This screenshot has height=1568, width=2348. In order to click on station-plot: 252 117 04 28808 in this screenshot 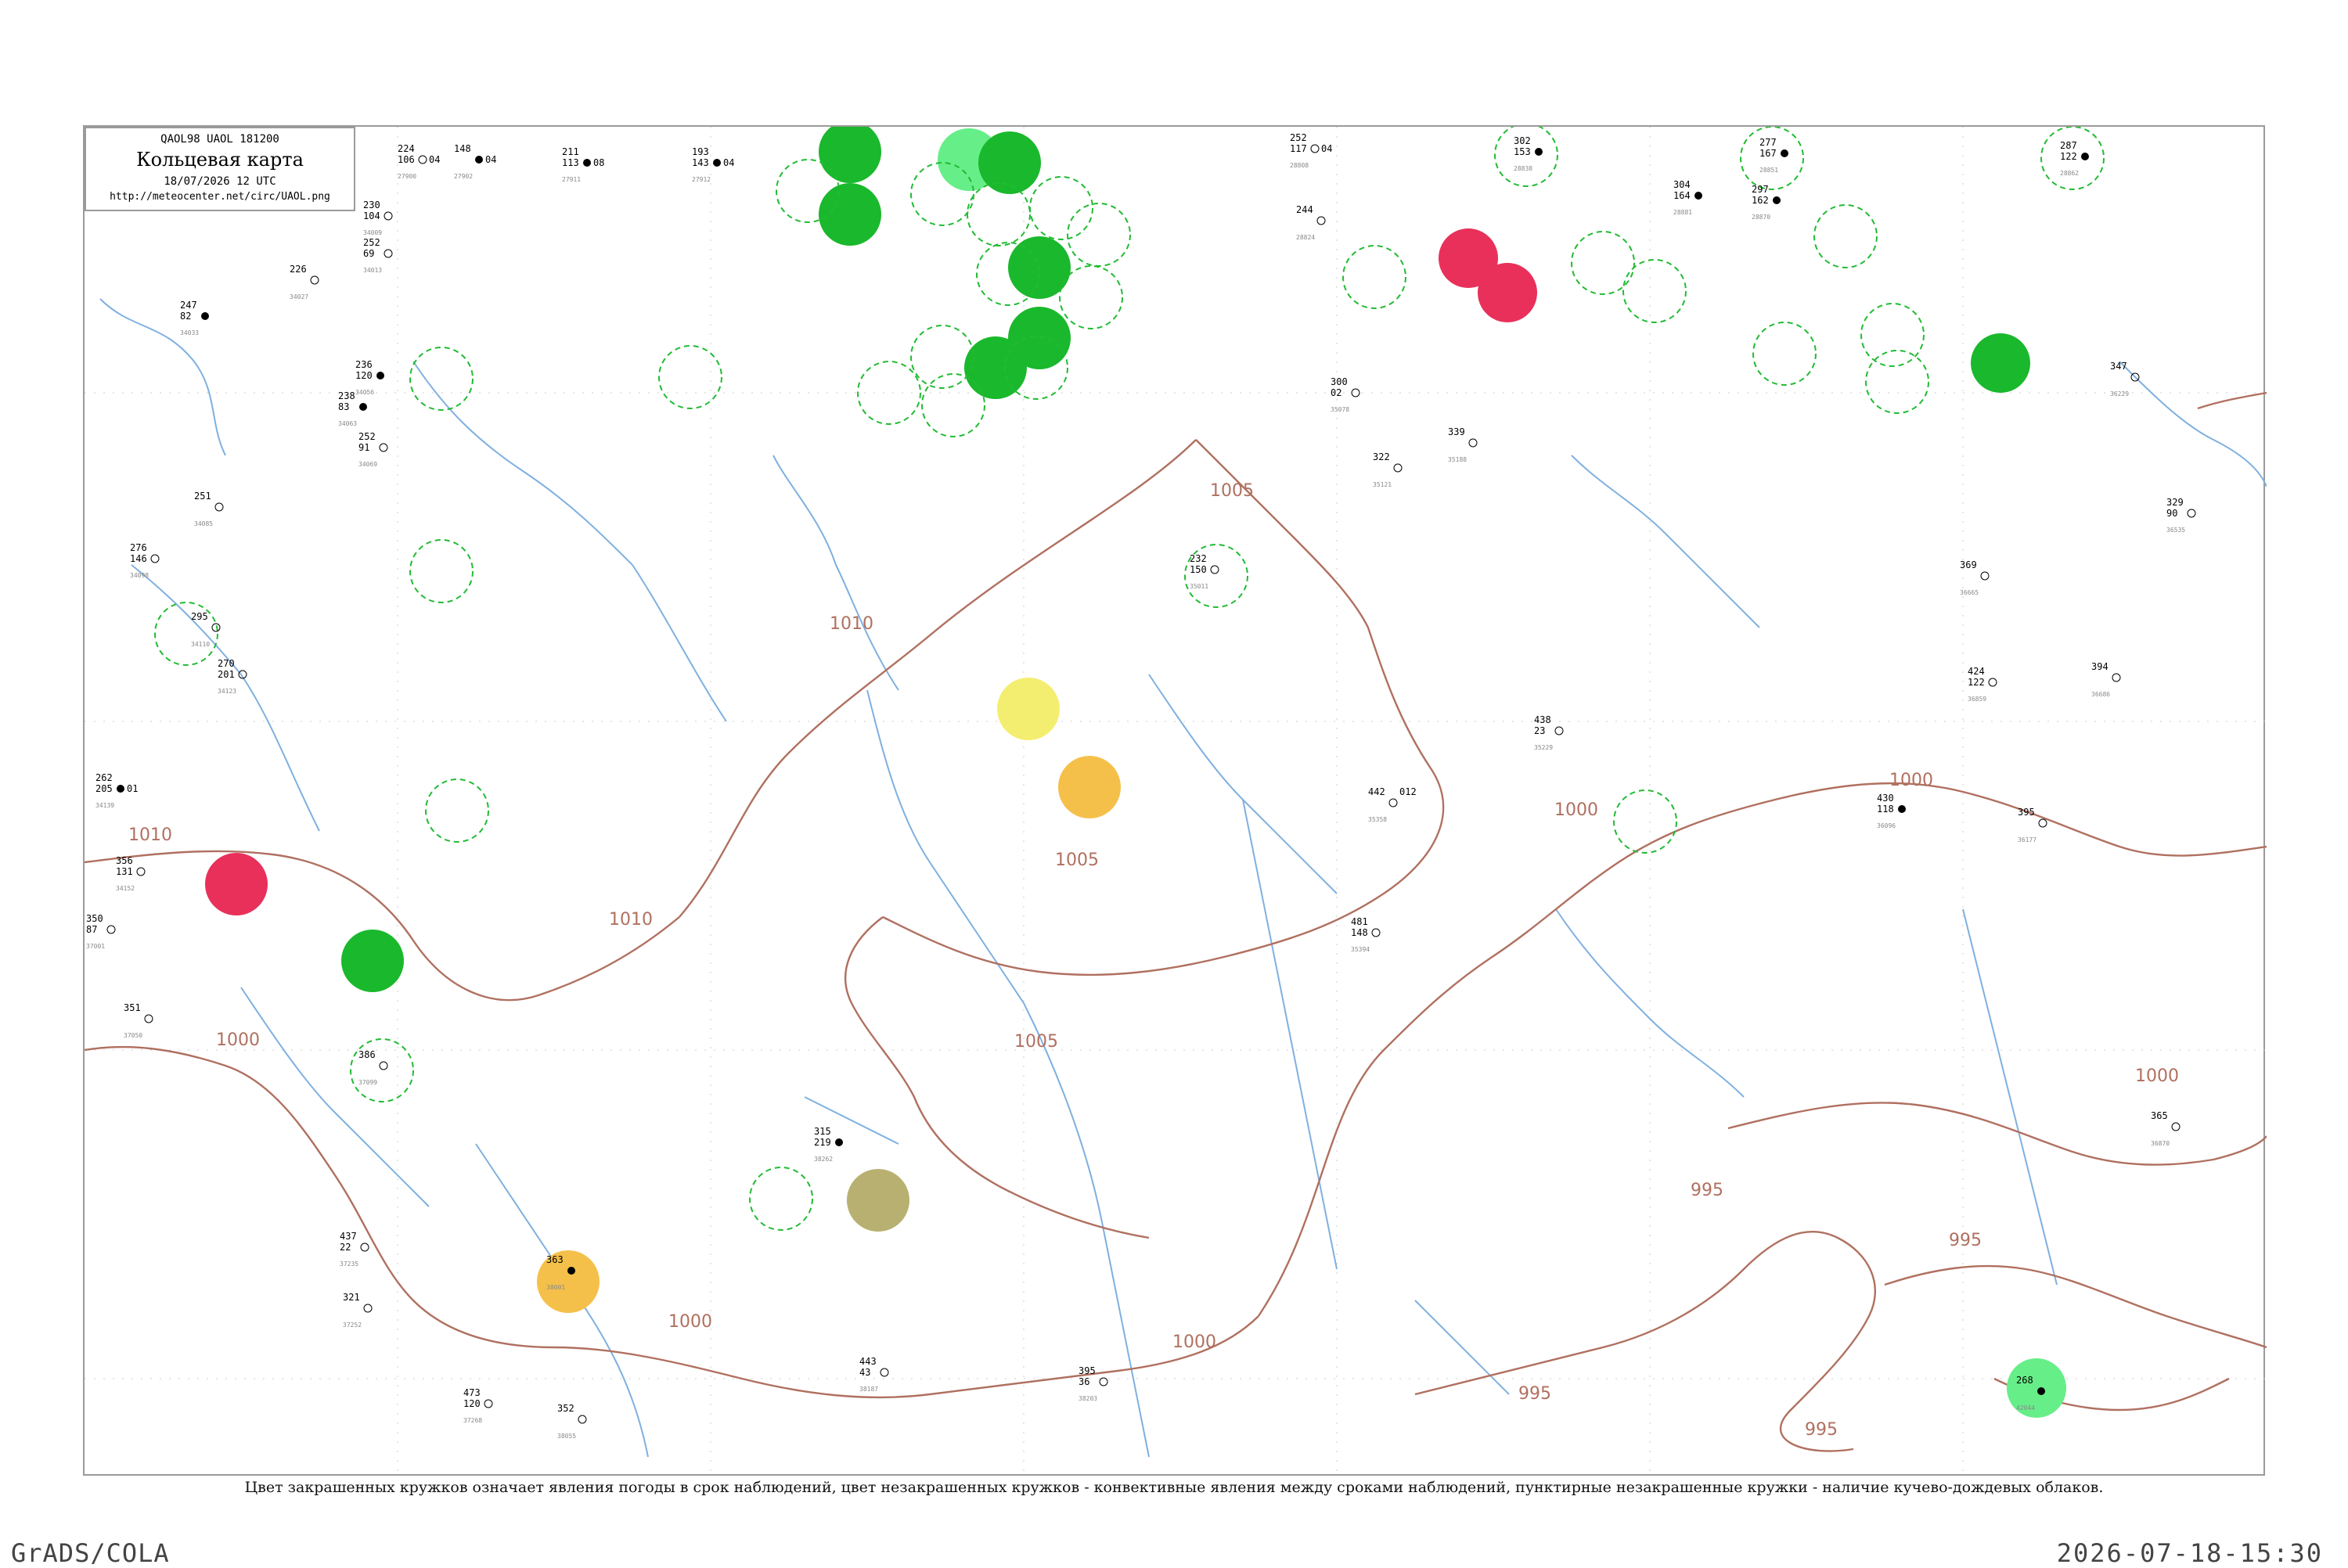, I will do `click(1311, 151)`.